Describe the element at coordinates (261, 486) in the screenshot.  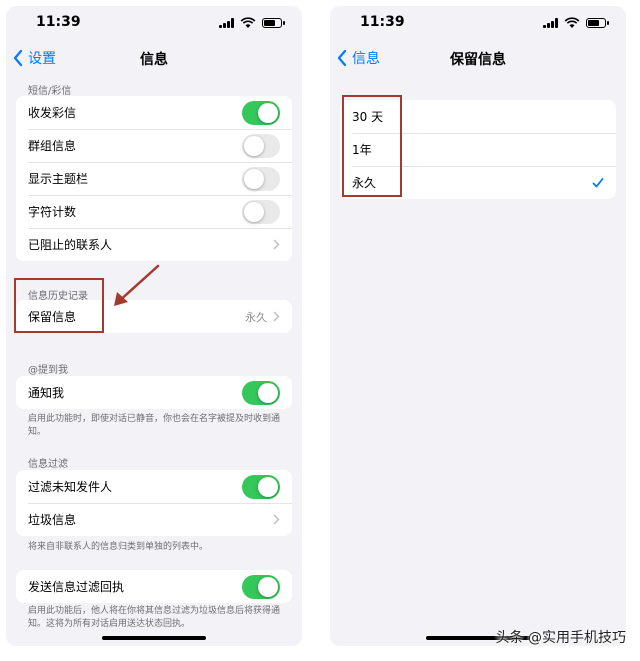
I see `filter-unknown-toggle` at that location.